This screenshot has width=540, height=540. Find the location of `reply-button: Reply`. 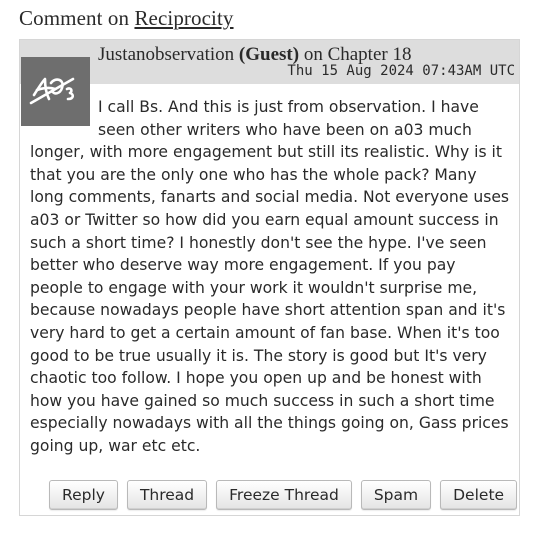

reply-button: Reply is located at coordinates (83, 495).